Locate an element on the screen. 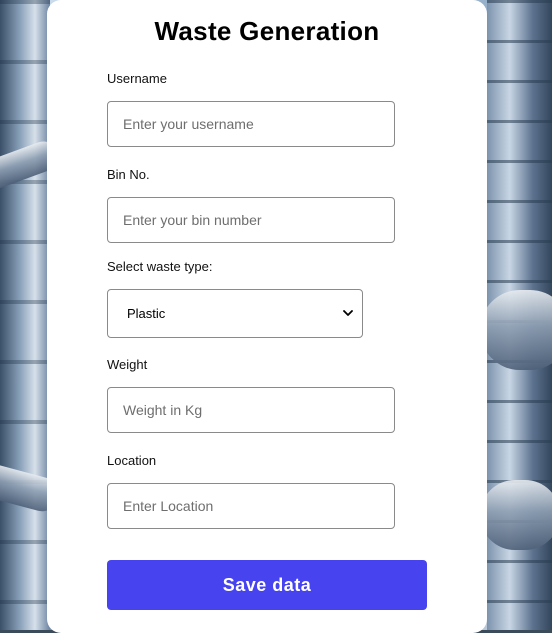  bin-no-label: Bin No. is located at coordinates (128, 174).